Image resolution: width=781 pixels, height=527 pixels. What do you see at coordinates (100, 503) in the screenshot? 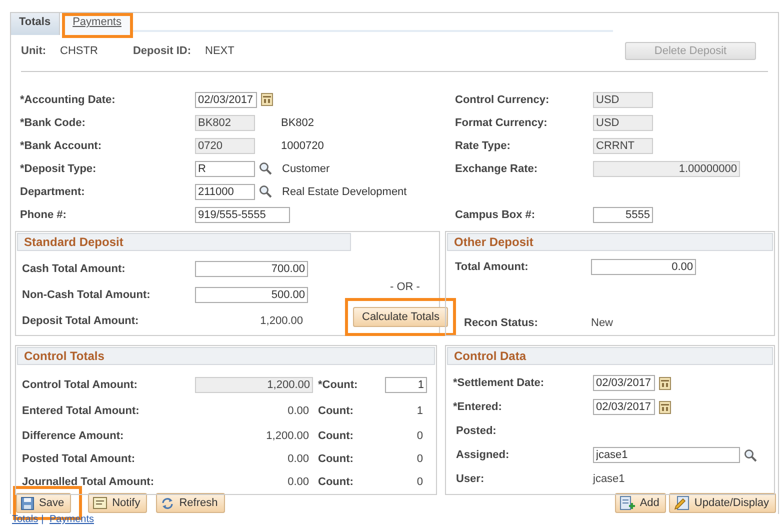
I see `note-icon` at bounding box center [100, 503].